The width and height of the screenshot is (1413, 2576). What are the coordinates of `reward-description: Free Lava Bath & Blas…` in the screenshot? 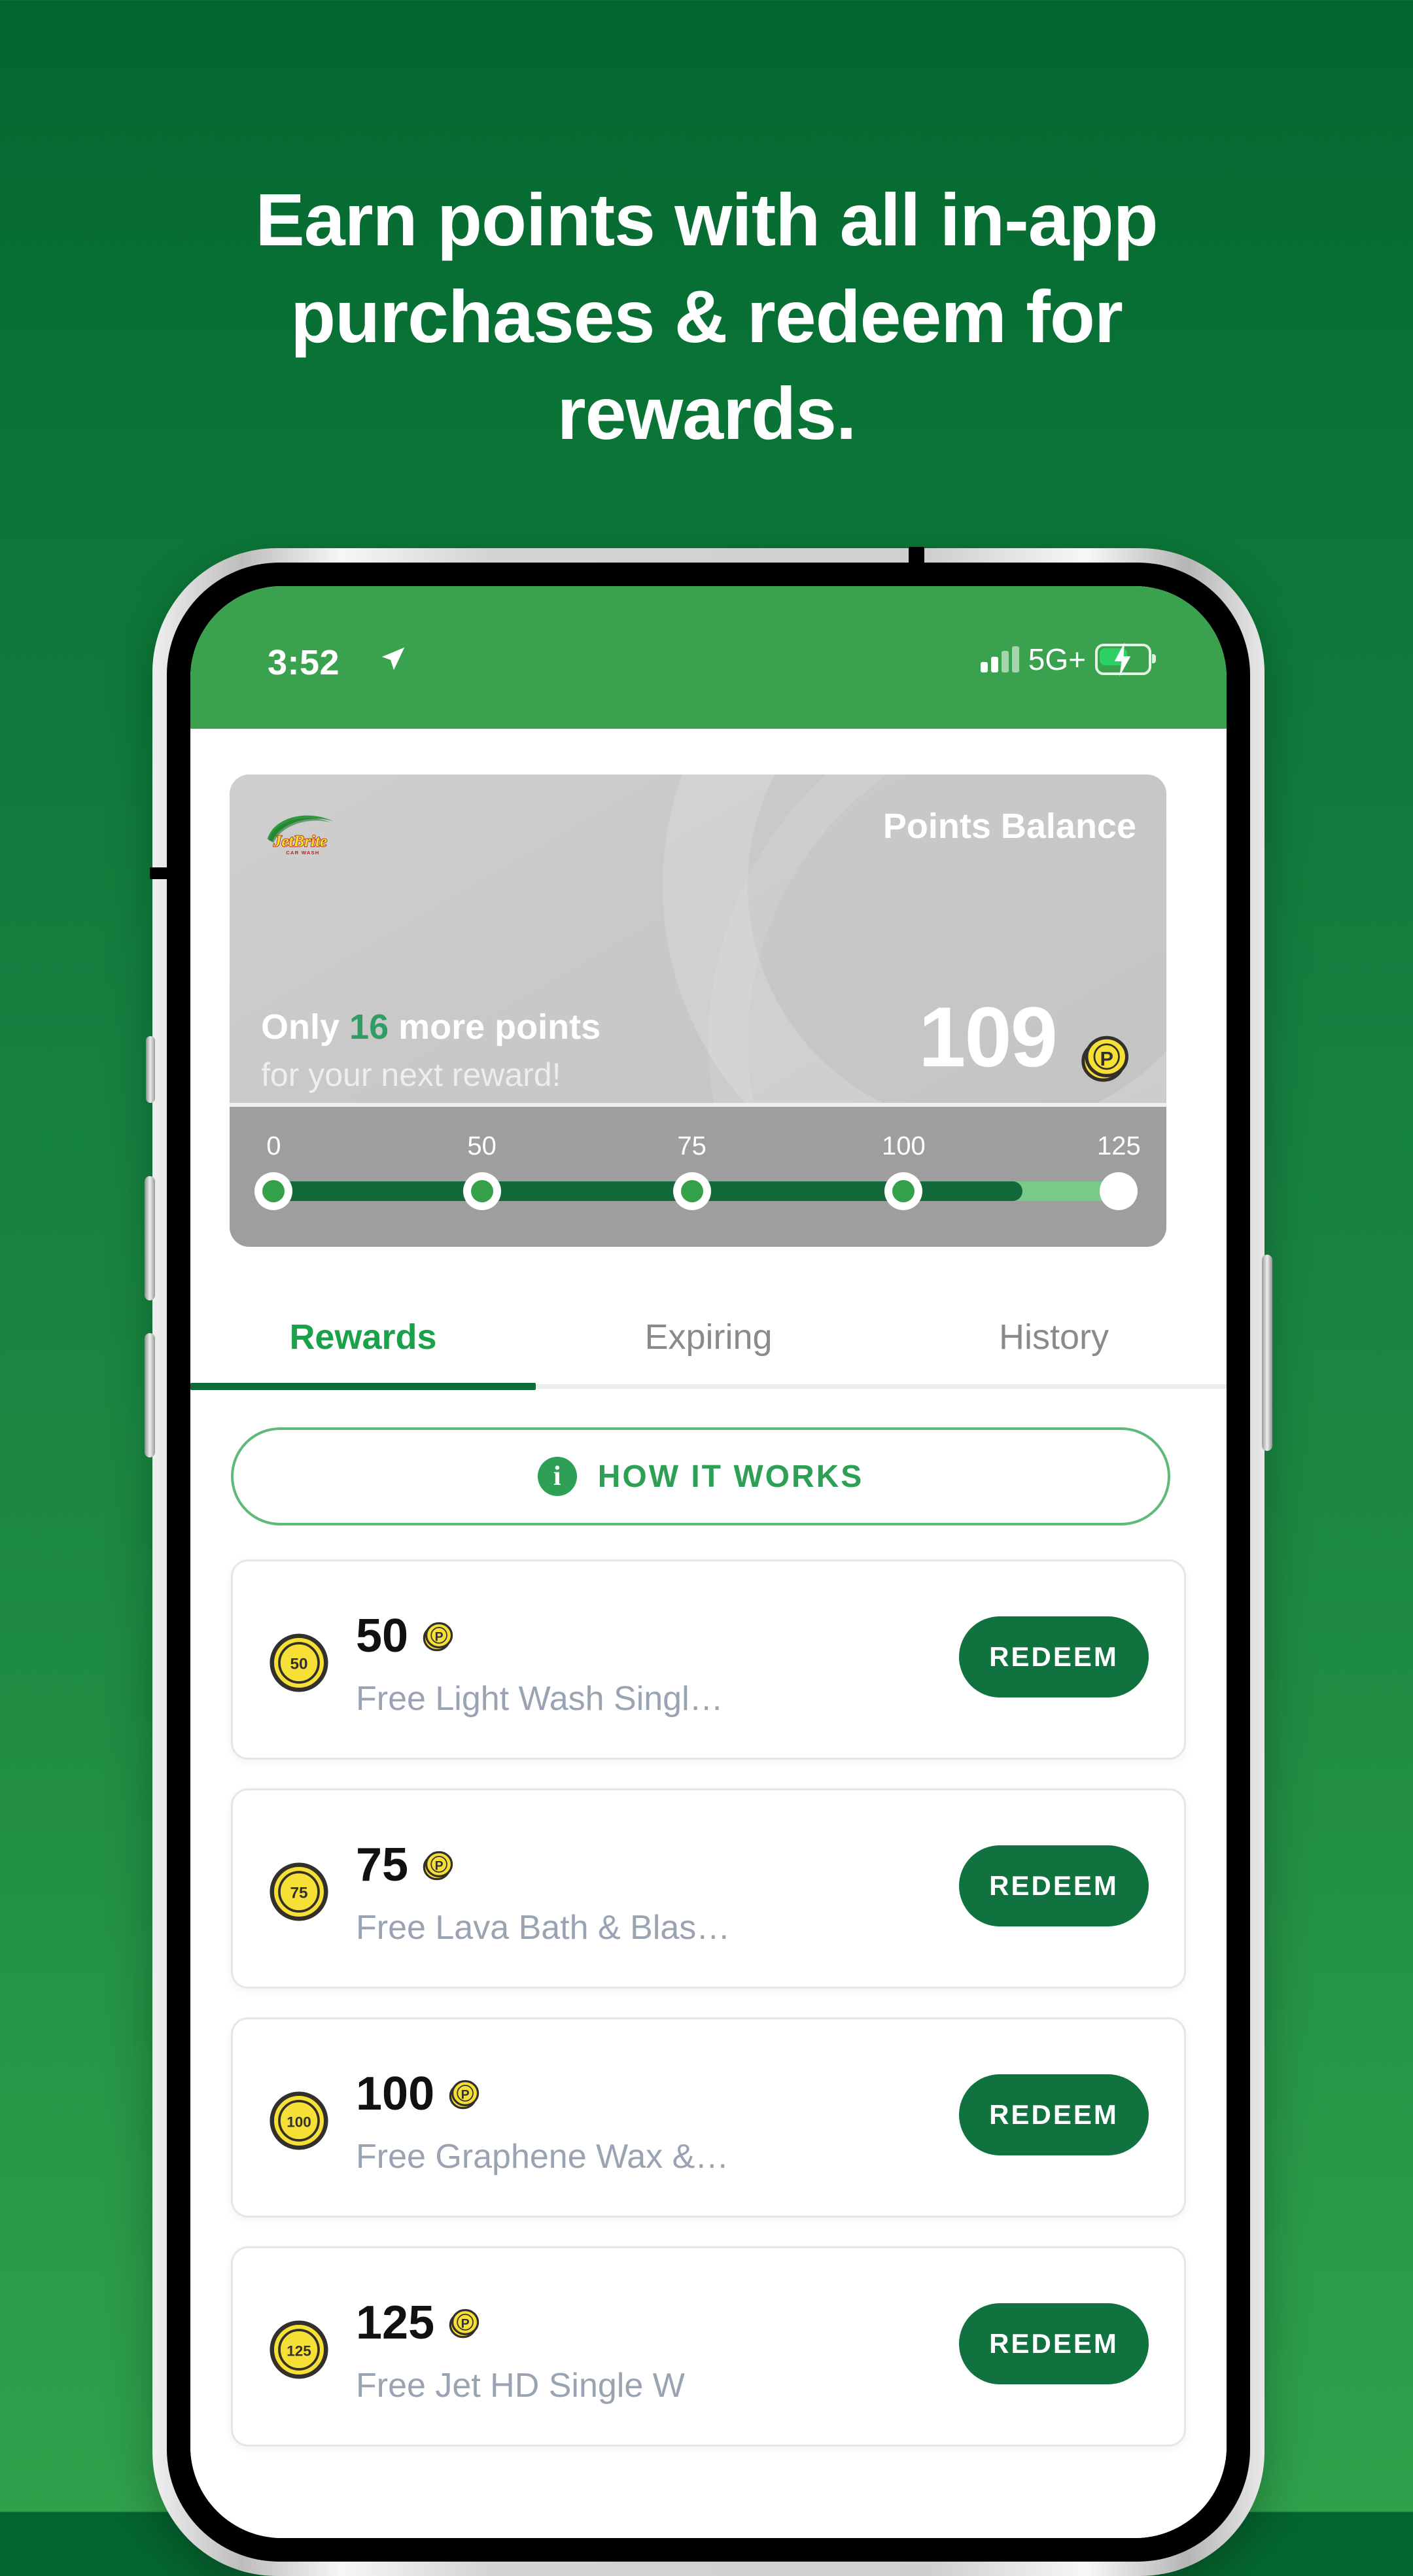 It's located at (544, 1928).